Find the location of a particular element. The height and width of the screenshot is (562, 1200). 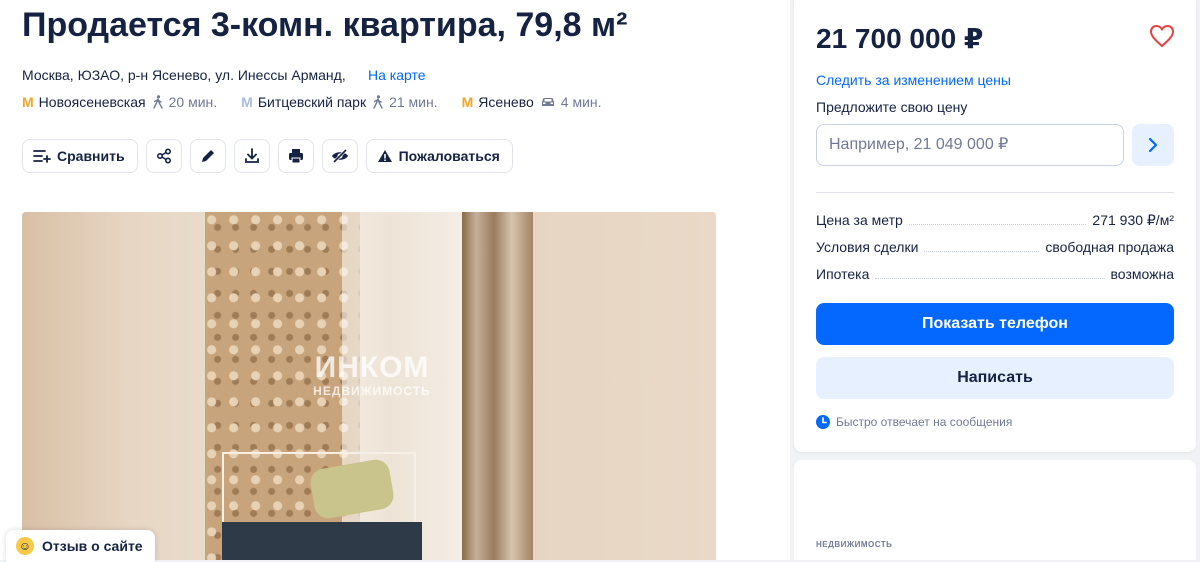

detail-value: возможна is located at coordinates (1142, 274).